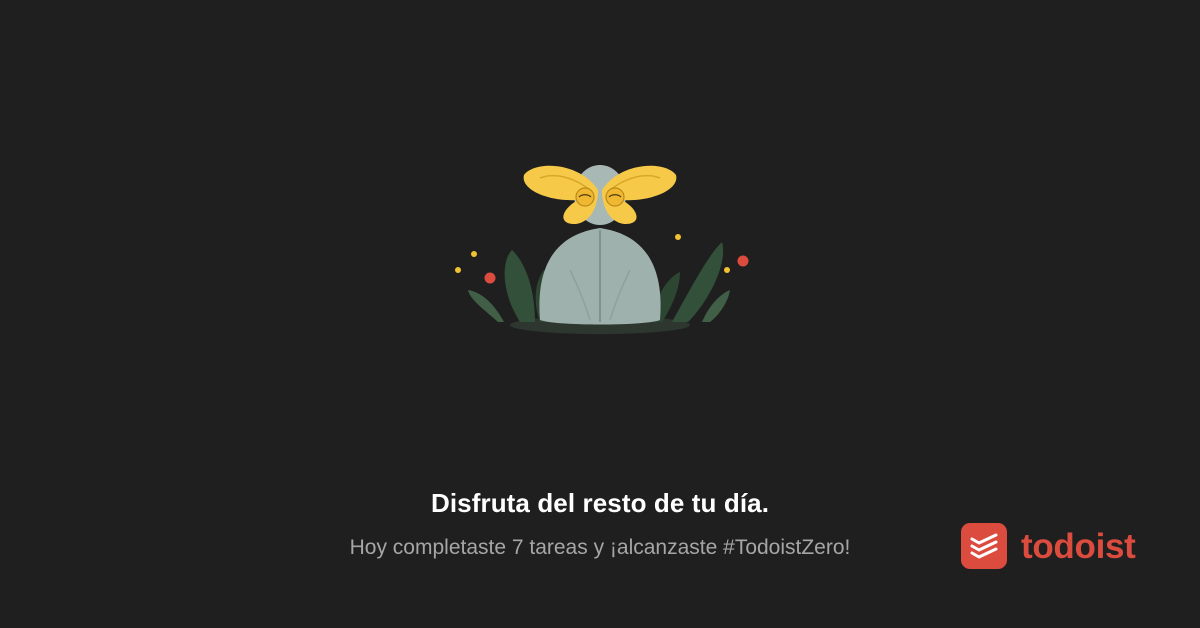 This screenshot has height=628, width=1200. Describe the element at coordinates (600, 503) in the screenshot. I see `completion-headline: Disfruta del resto de tu día.` at that location.